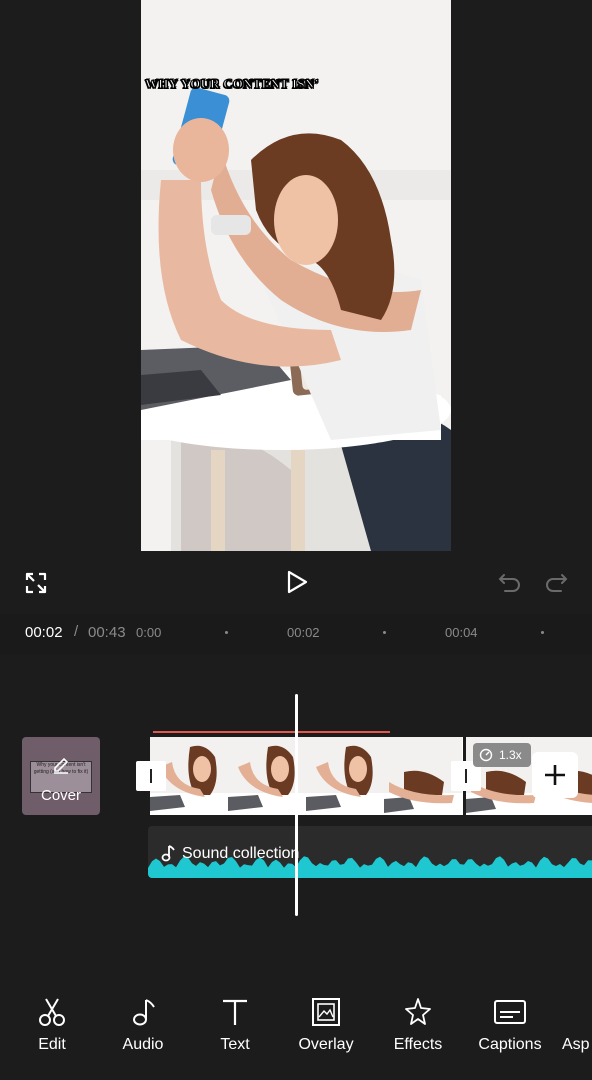  What do you see at coordinates (61, 765) in the screenshot?
I see `pencil-icon` at bounding box center [61, 765].